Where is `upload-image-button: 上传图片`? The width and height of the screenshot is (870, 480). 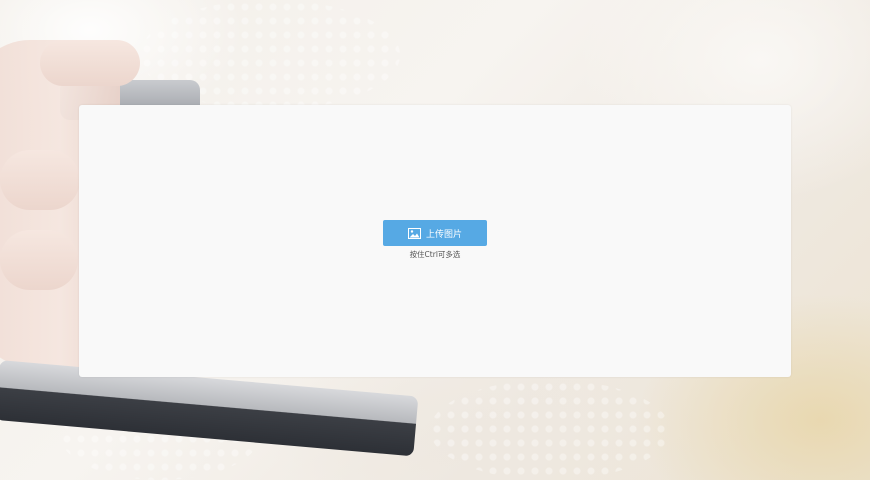
upload-image-button: 上传图片 is located at coordinates (435, 233).